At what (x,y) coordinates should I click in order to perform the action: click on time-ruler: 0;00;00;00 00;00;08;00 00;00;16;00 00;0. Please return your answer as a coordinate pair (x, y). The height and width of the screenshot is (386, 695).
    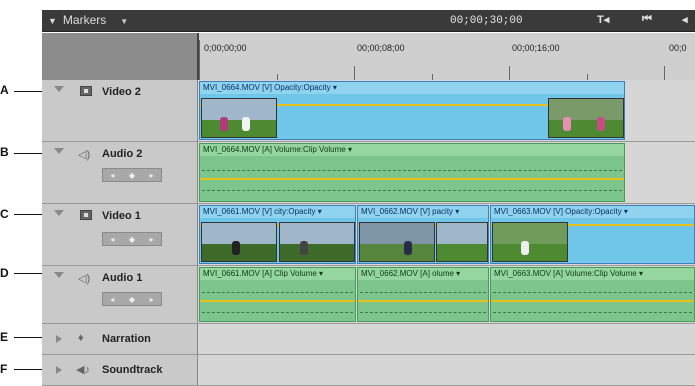
    Looking at the image, I should click on (446, 56).